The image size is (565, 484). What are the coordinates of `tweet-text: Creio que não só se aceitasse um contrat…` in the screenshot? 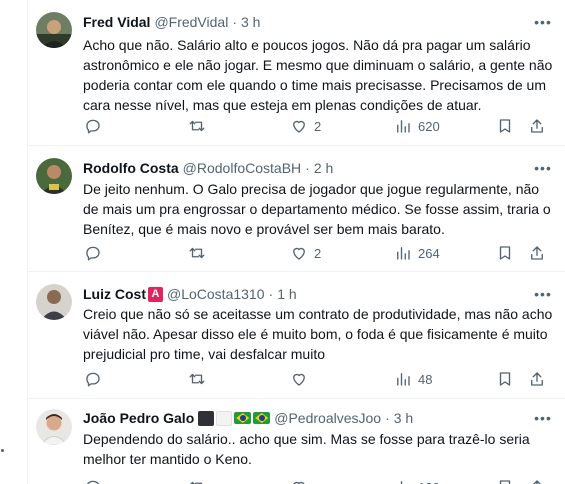 It's located at (318, 334).